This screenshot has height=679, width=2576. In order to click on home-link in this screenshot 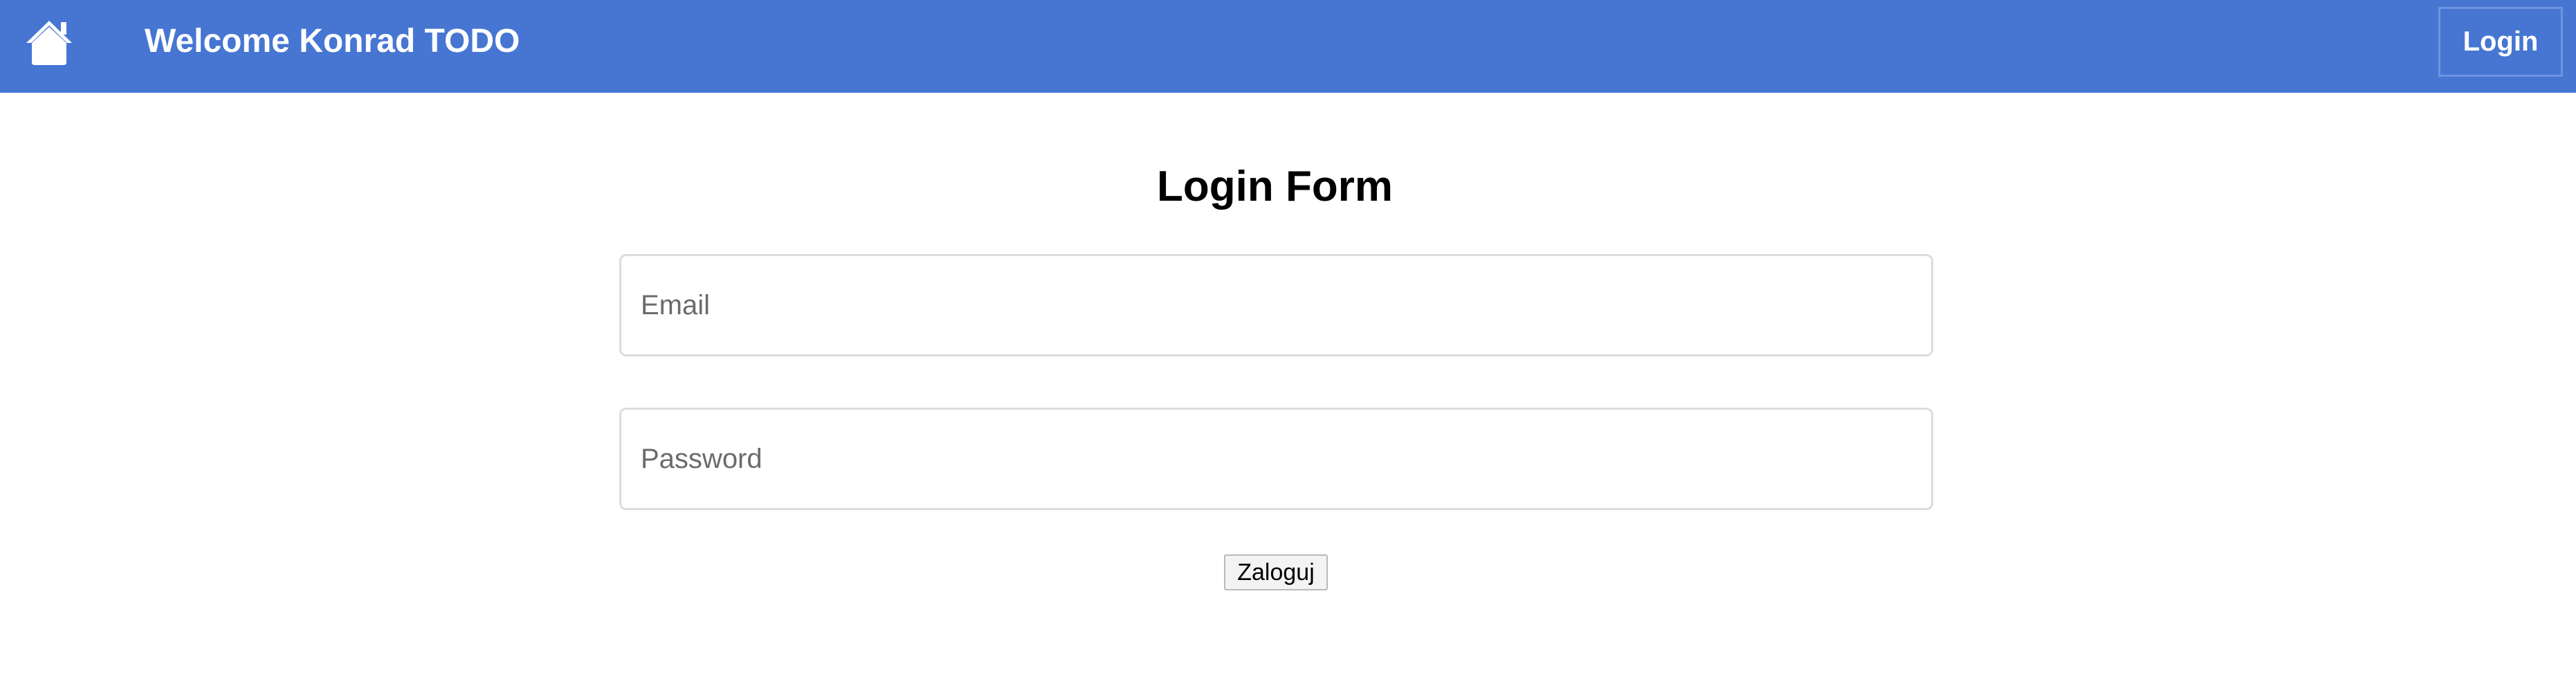, I will do `click(50, 42)`.